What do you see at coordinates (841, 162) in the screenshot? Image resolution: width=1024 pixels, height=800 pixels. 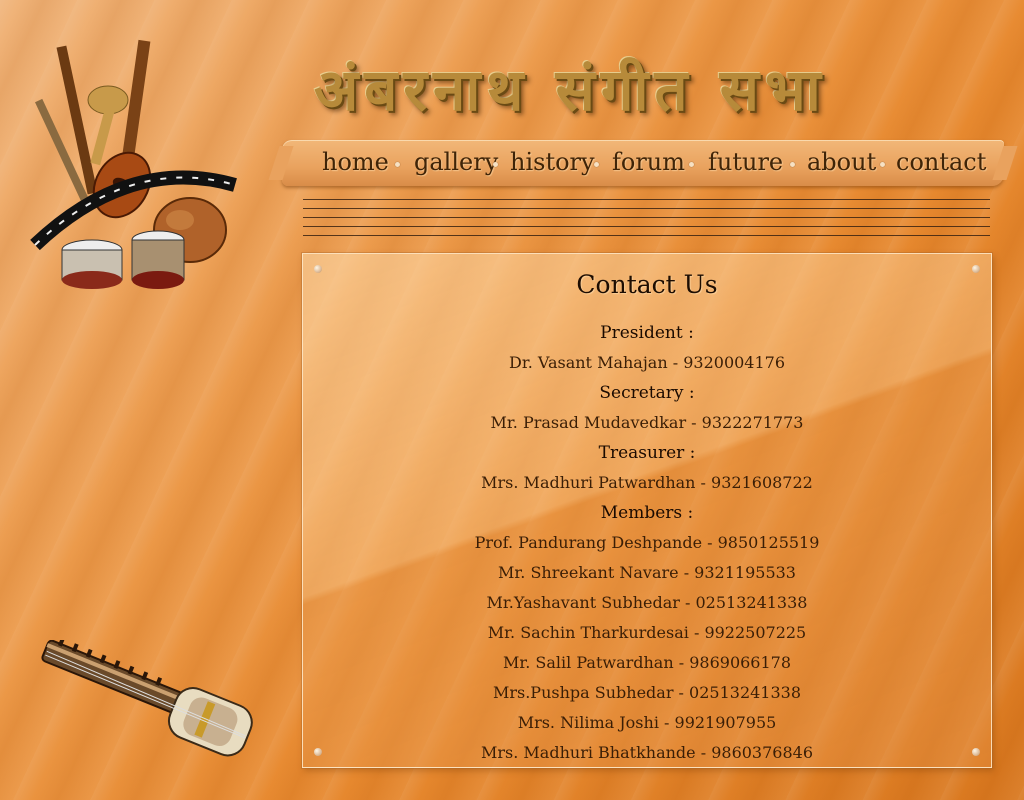 I see `nav-about: about` at bounding box center [841, 162].